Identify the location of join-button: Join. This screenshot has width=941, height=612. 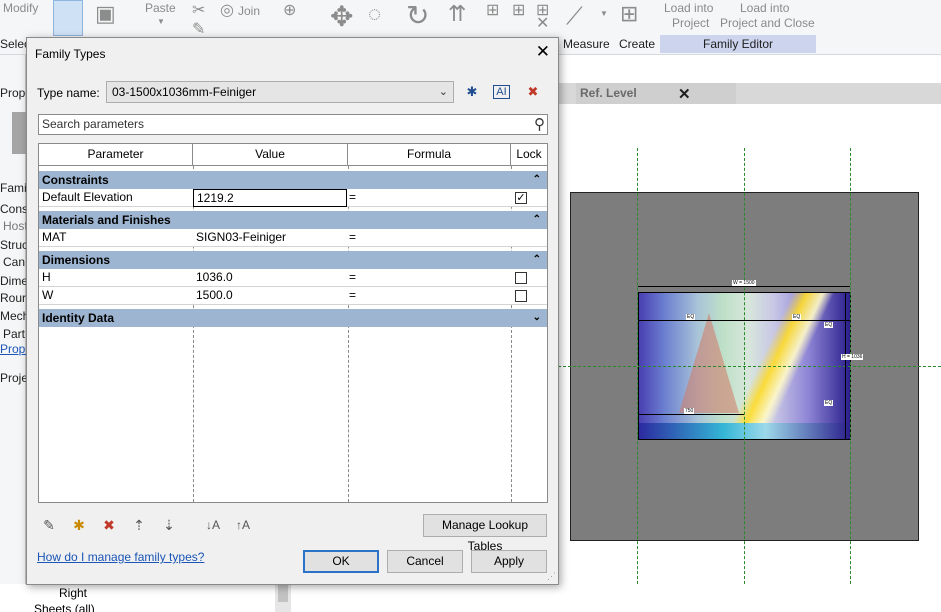
(249, 11).